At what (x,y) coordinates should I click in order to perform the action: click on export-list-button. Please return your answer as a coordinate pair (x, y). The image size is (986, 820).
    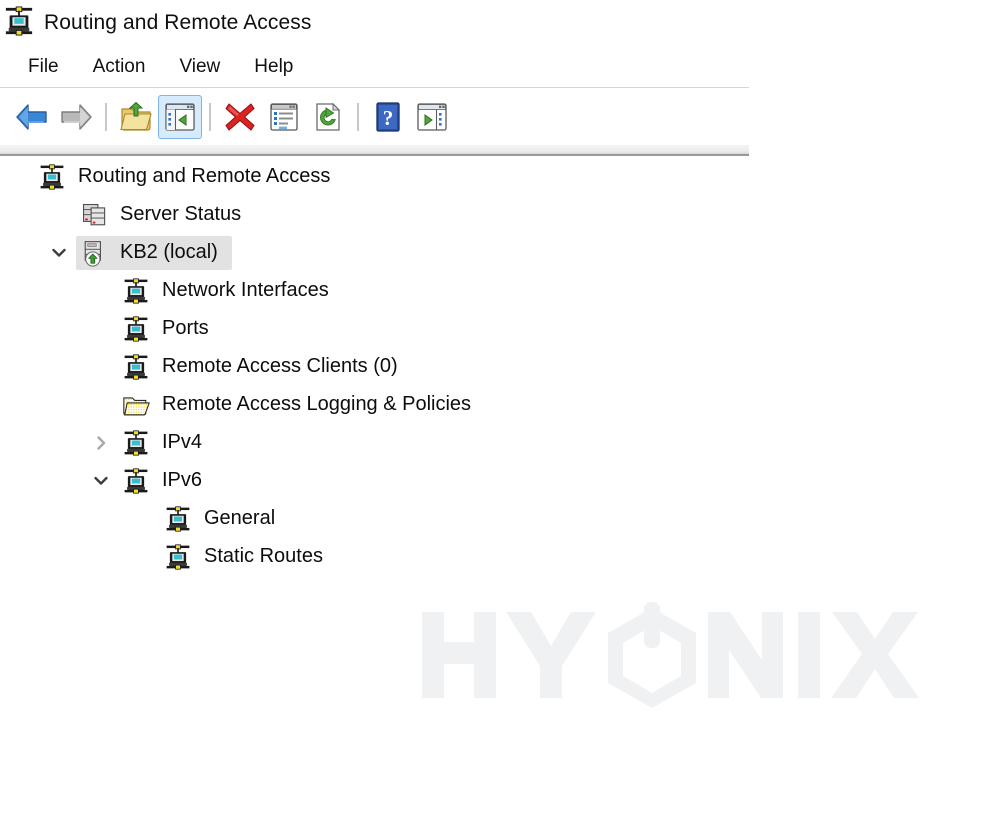
    Looking at the image, I should click on (432, 117).